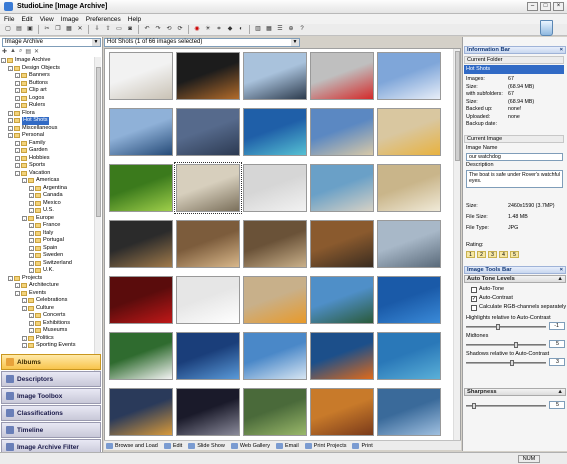 The height and width of the screenshot is (464, 567). I want to click on panel-classifications: Classifications, so click(51, 413).